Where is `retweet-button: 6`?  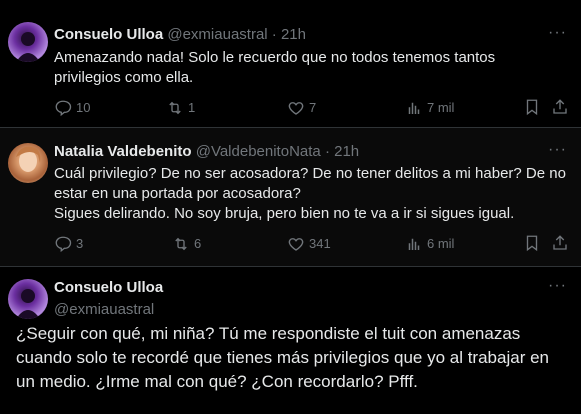
retweet-button: 6 is located at coordinates (186, 244).